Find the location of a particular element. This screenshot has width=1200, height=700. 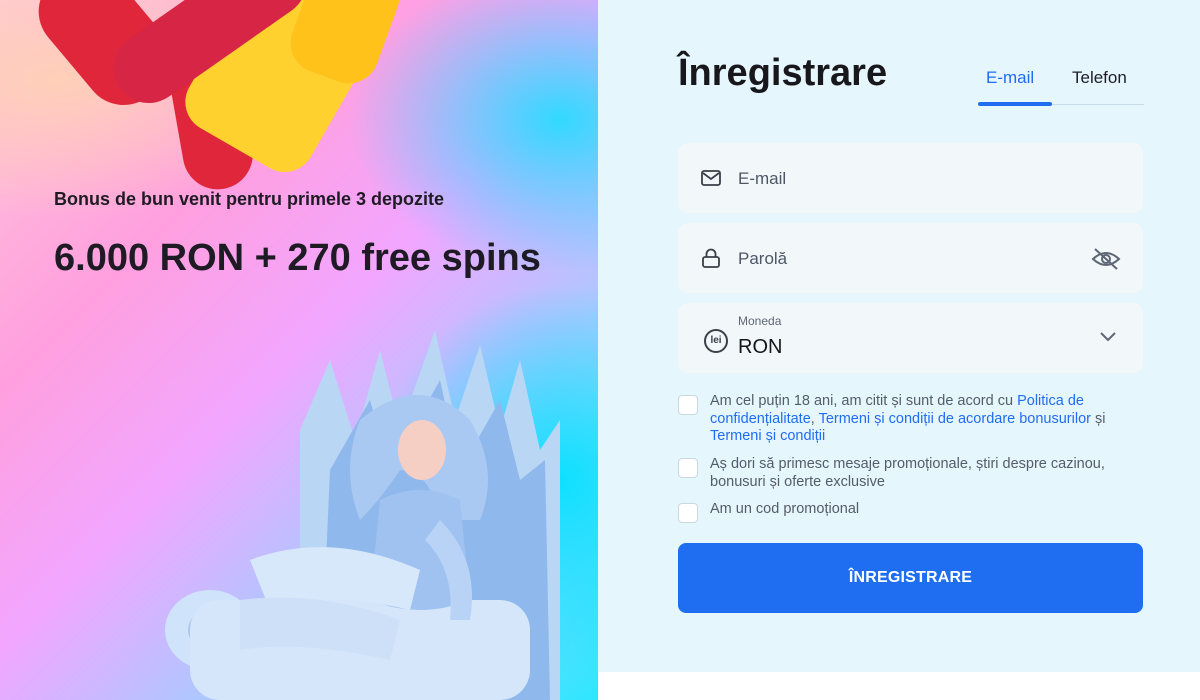

currency-select: lei Moneda RON is located at coordinates (910, 338).